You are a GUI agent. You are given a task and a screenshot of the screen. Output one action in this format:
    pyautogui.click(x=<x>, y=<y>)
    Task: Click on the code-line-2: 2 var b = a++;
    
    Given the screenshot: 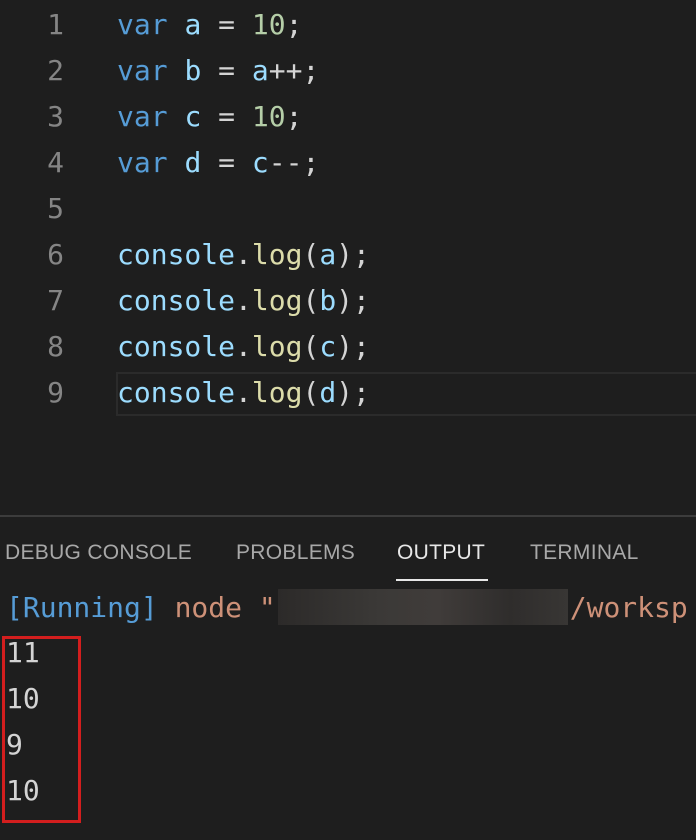 What is the action you would take?
    pyautogui.click(x=348, y=71)
    